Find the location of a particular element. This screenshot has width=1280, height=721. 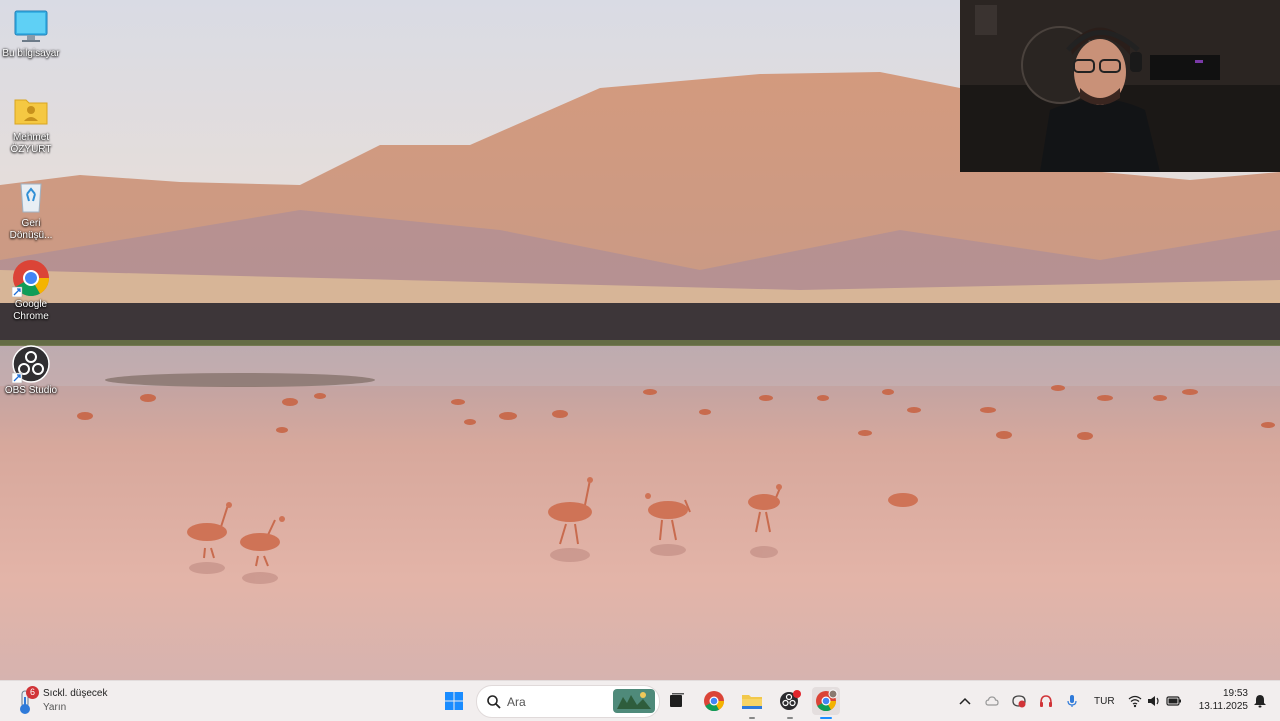

input-language-indicator: TUR is located at coordinates (1104, 701).